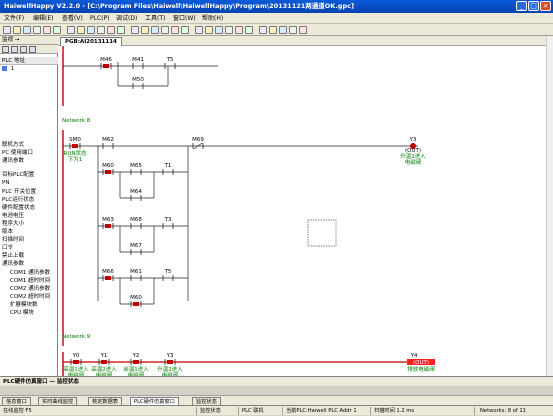 The width and height of the screenshot is (553, 416). I want to click on contact-address: M65, so click(136, 166).